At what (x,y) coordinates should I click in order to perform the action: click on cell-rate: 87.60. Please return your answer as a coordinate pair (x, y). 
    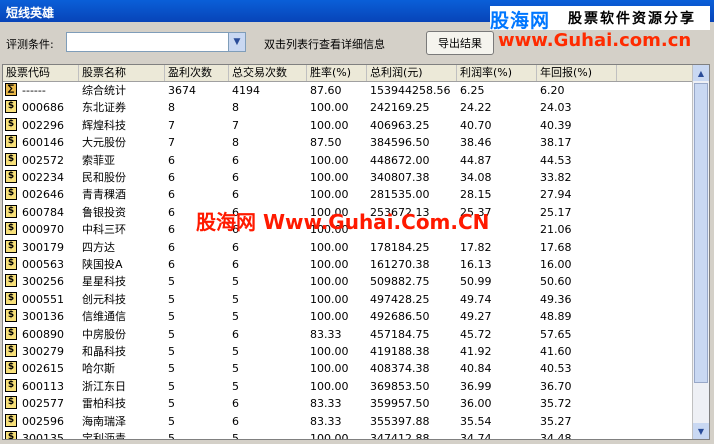
    Looking at the image, I should click on (326, 90).